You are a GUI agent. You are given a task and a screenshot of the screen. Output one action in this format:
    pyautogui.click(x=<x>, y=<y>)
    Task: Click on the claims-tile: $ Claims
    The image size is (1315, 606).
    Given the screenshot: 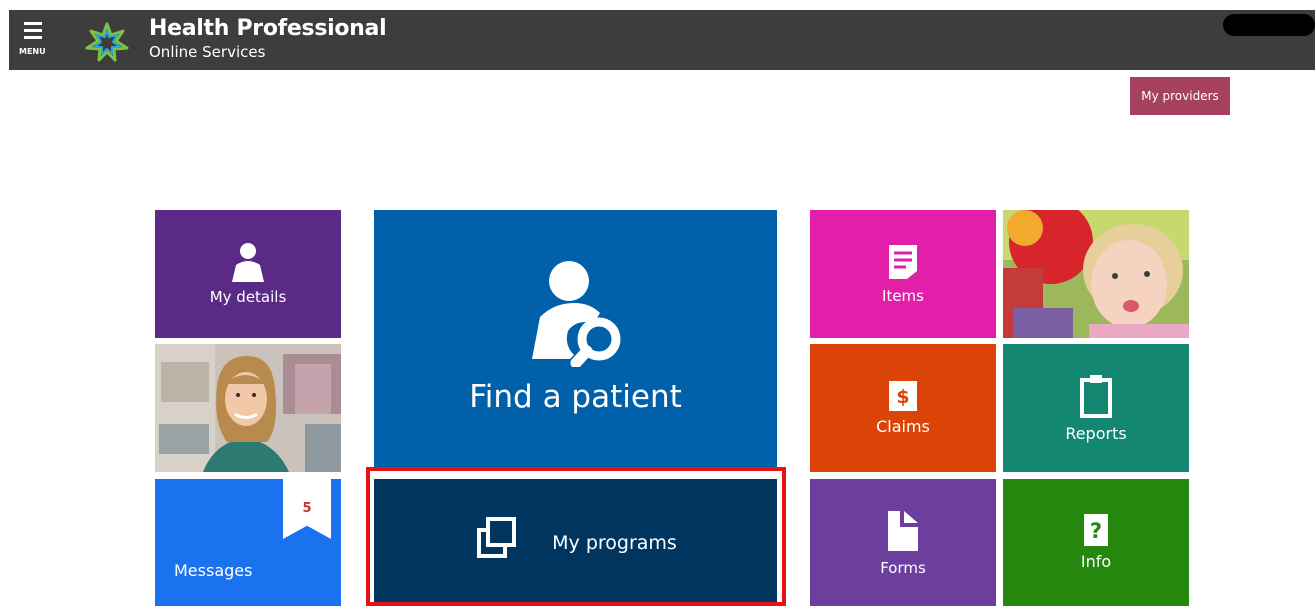 What is the action you would take?
    pyautogui.click(x=903, y=408)
    